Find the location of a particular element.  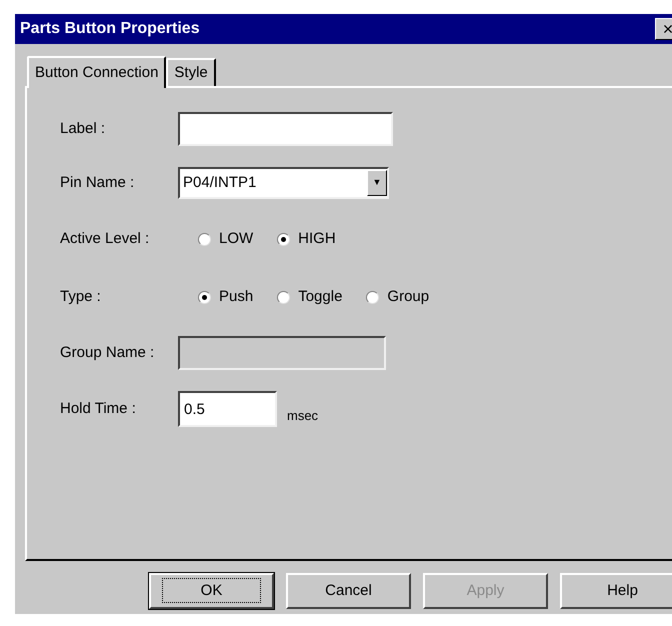

hold-time-input: 0.5 is located at coordinates (227, 409).